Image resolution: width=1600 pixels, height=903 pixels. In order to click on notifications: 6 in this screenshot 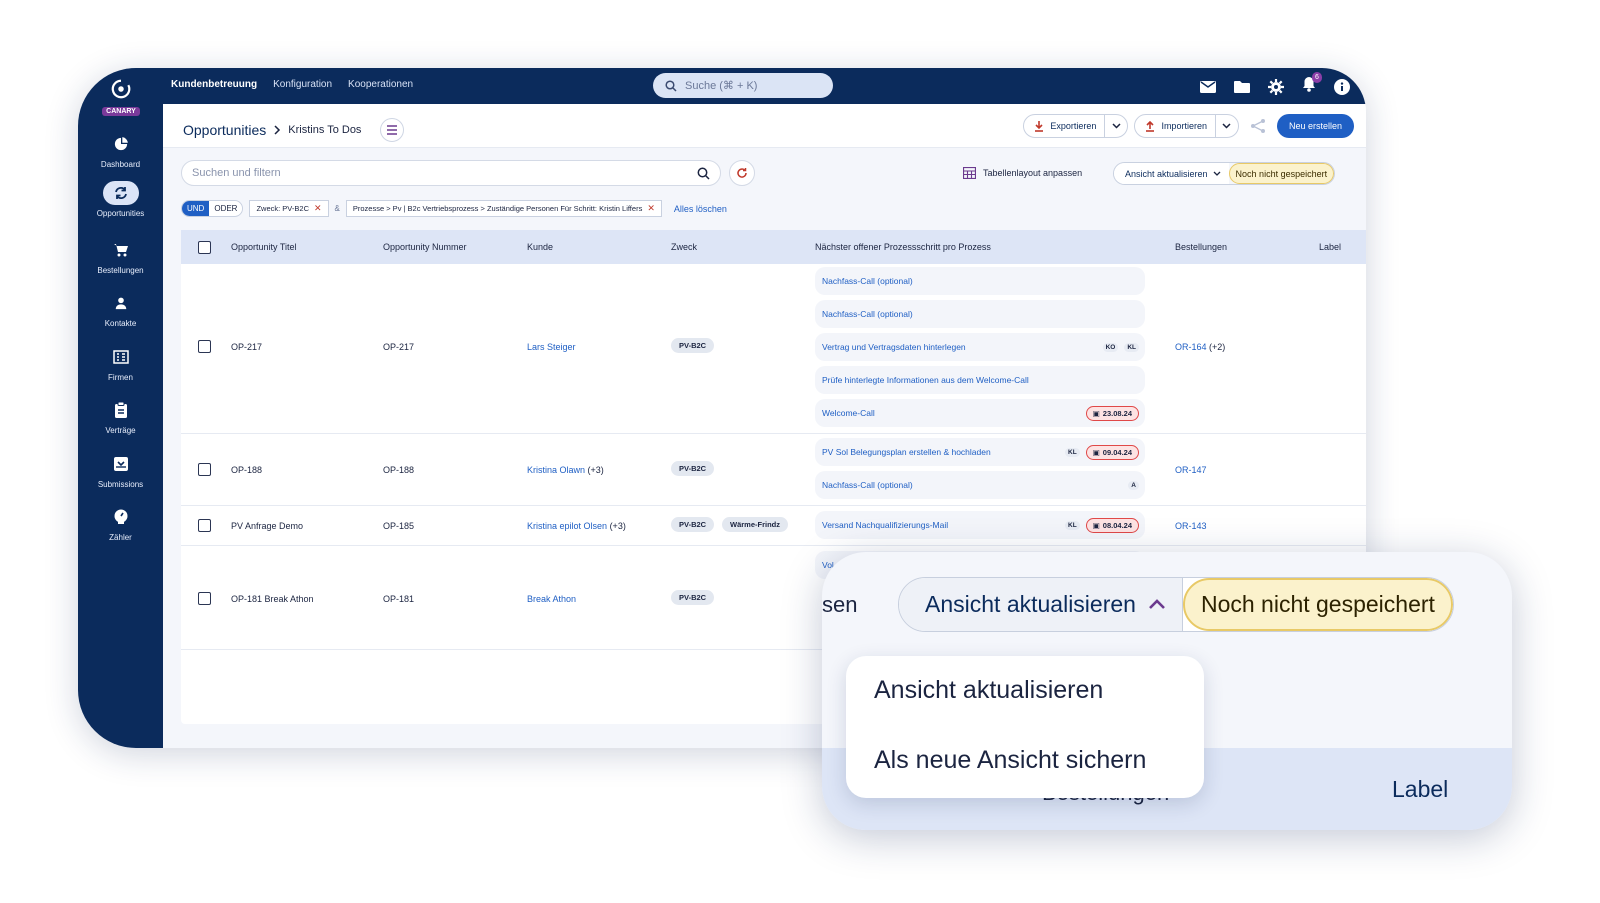, I will do `click(1312, 84)`.